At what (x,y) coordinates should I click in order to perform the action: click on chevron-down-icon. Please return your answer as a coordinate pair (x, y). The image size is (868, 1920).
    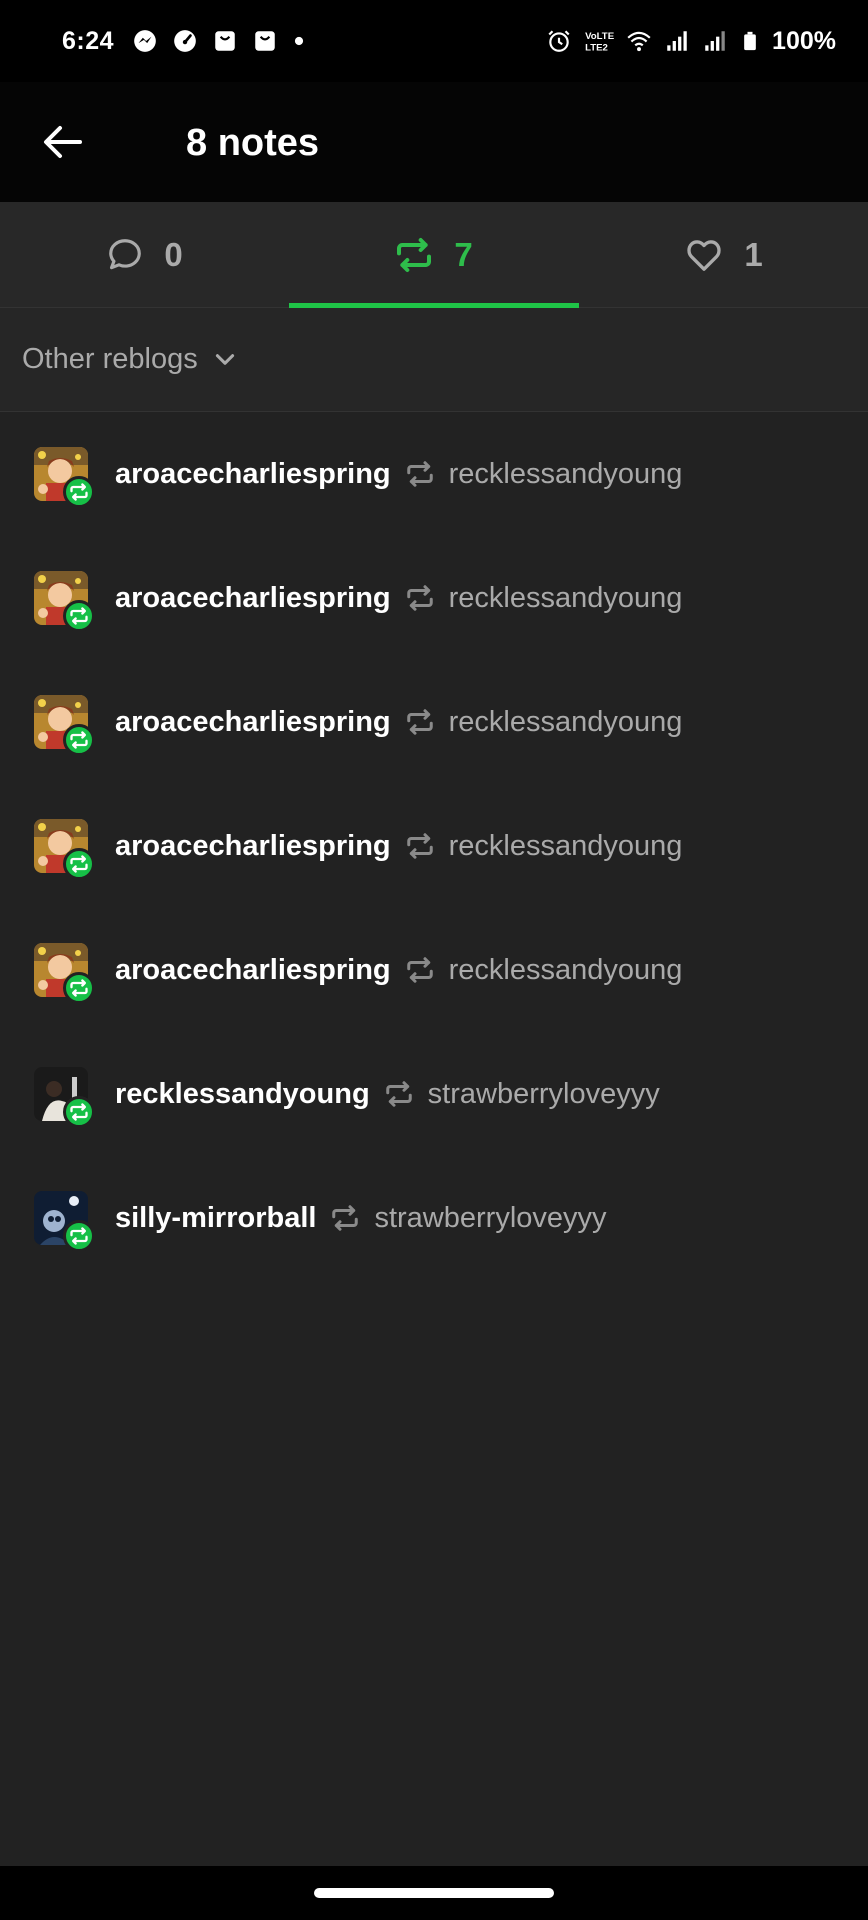
    Looking at the image, I should click on (224, 359).